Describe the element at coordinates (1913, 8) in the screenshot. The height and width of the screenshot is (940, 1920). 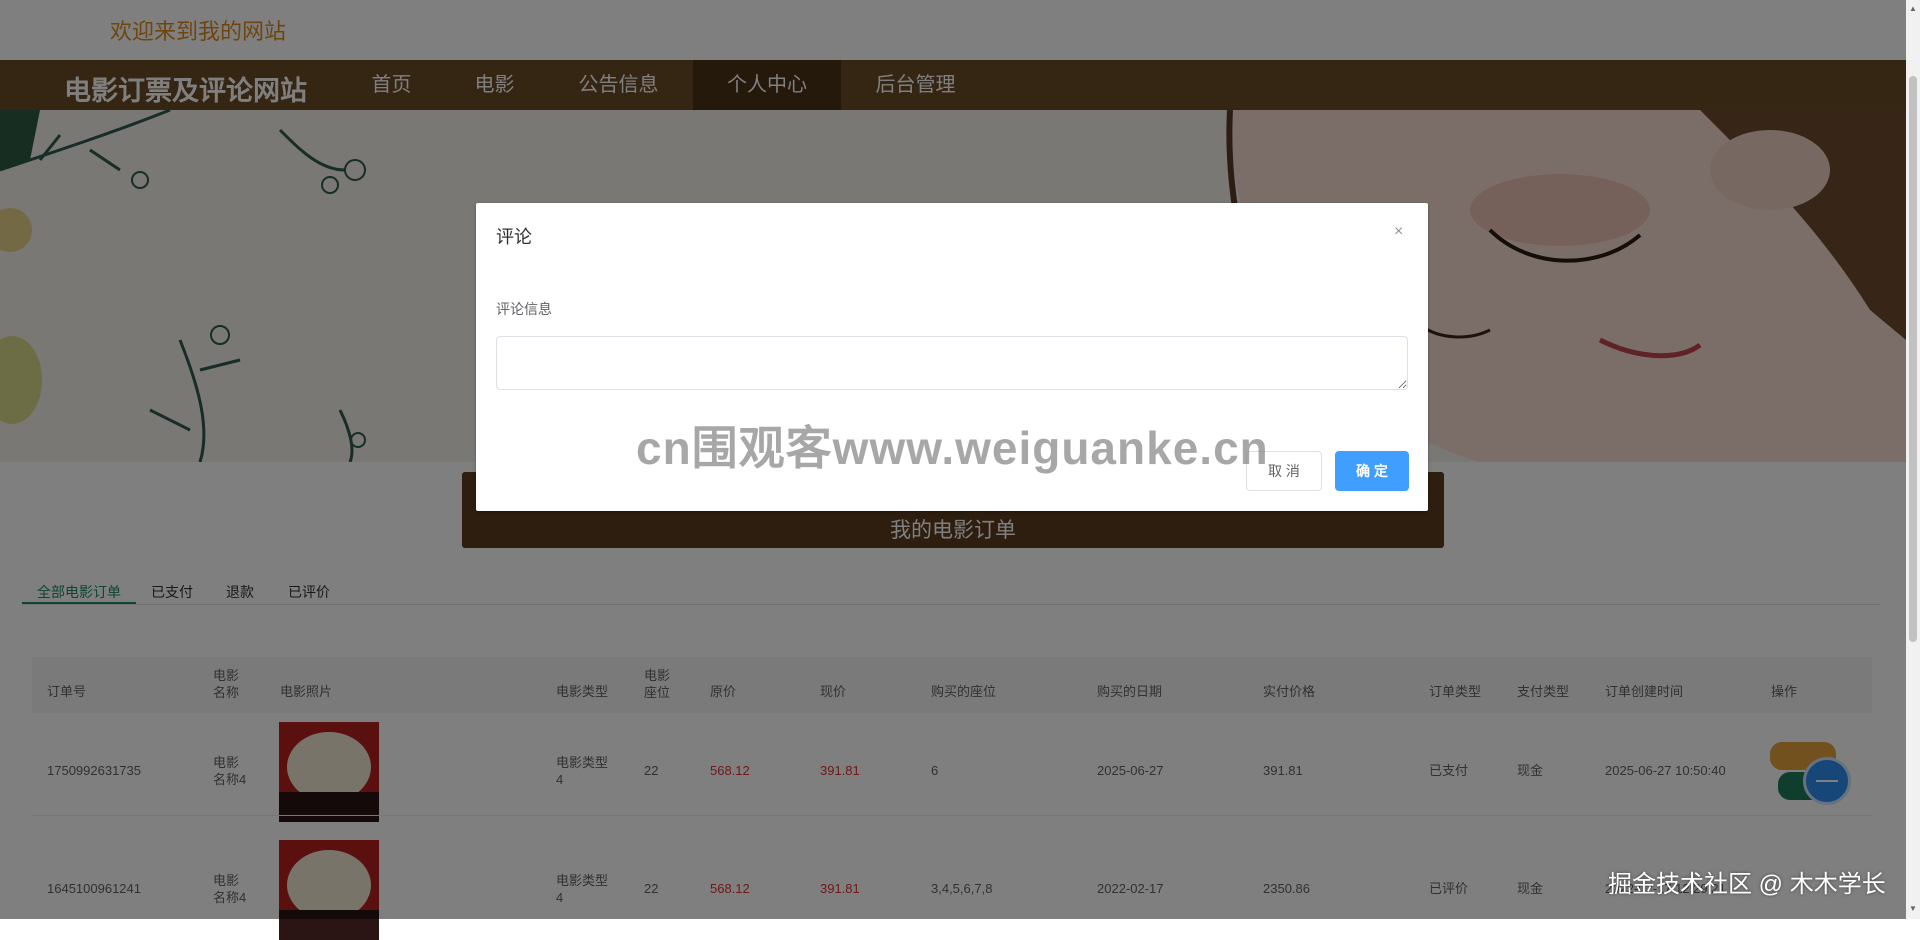
I see `scroll-up-icon: ▲` at that location.